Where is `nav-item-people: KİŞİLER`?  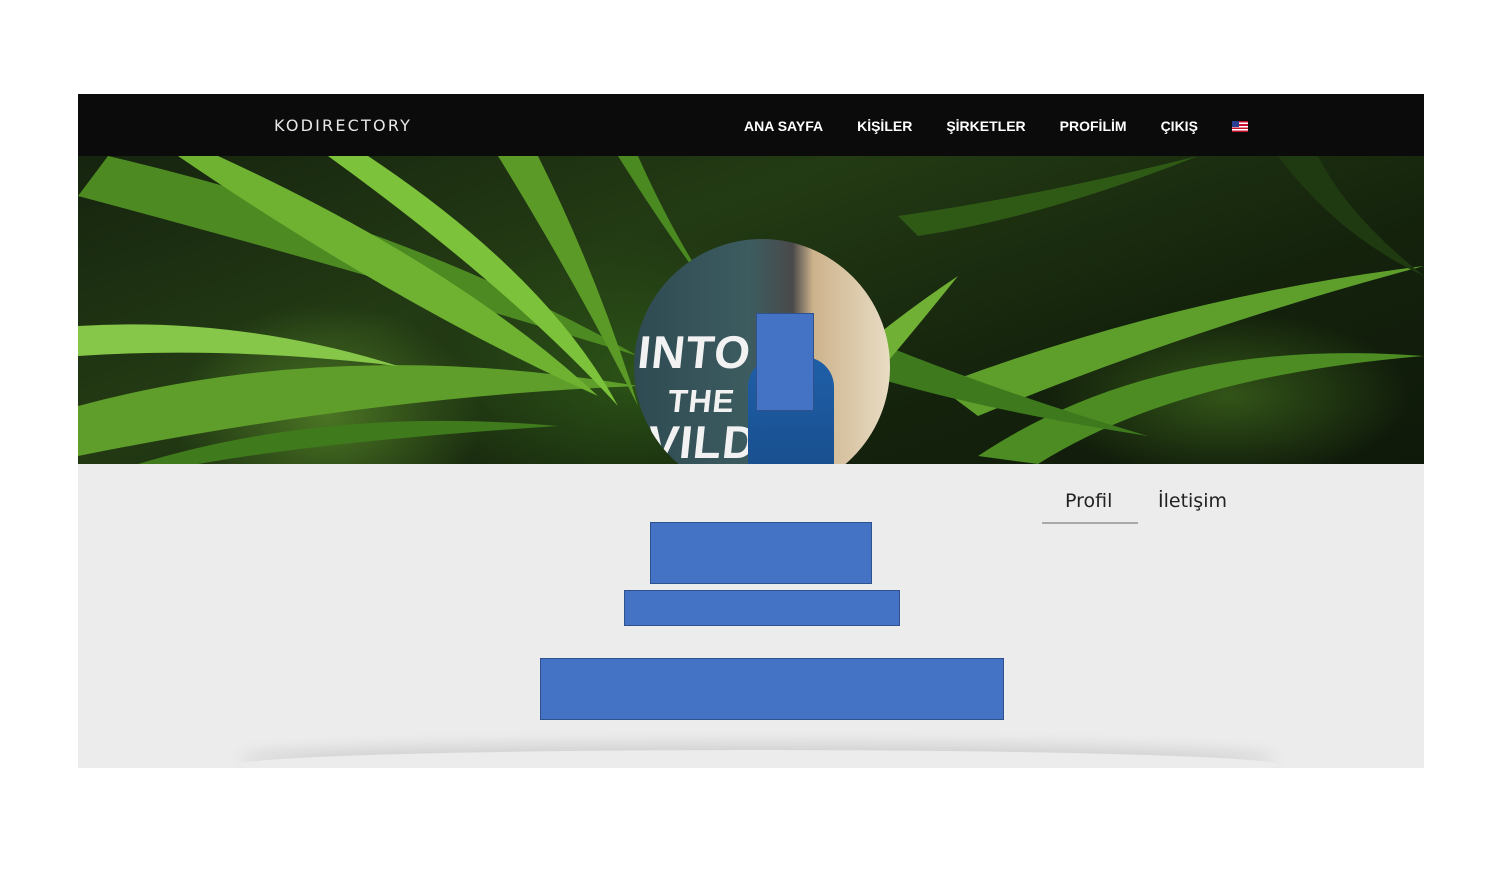 nav-item-people: KİŞİLER is located at coordinates (884, 126).